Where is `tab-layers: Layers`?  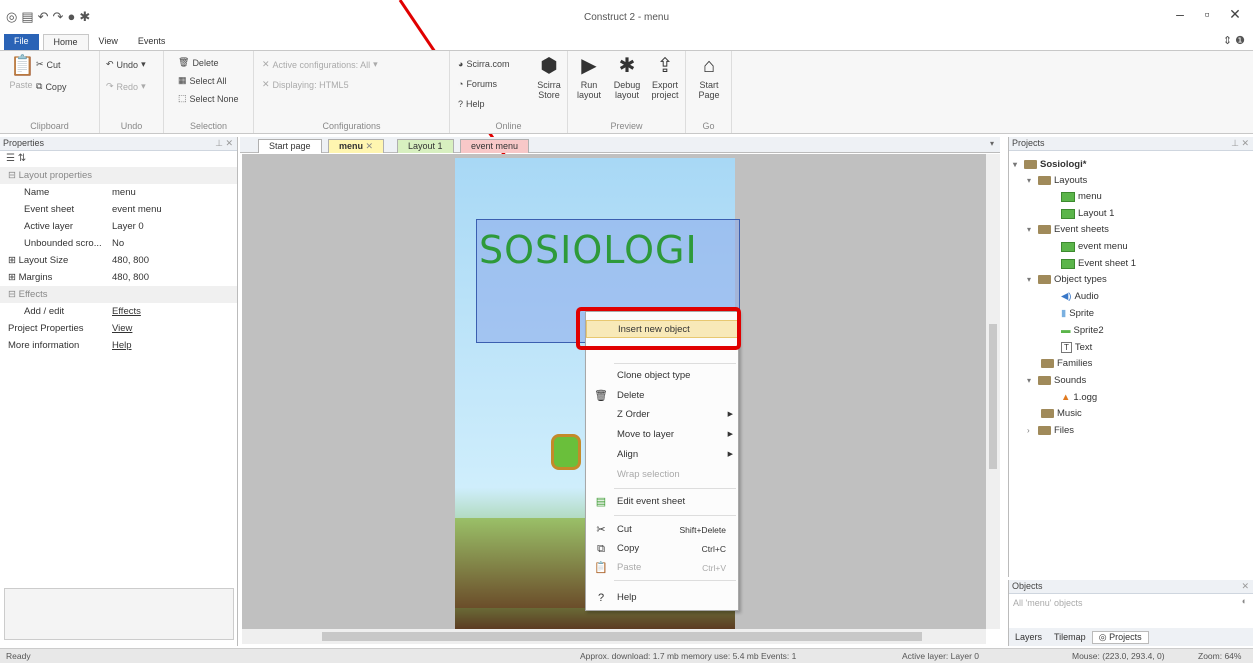 tab-layers: Layers is located at coordinates (1028, 637).